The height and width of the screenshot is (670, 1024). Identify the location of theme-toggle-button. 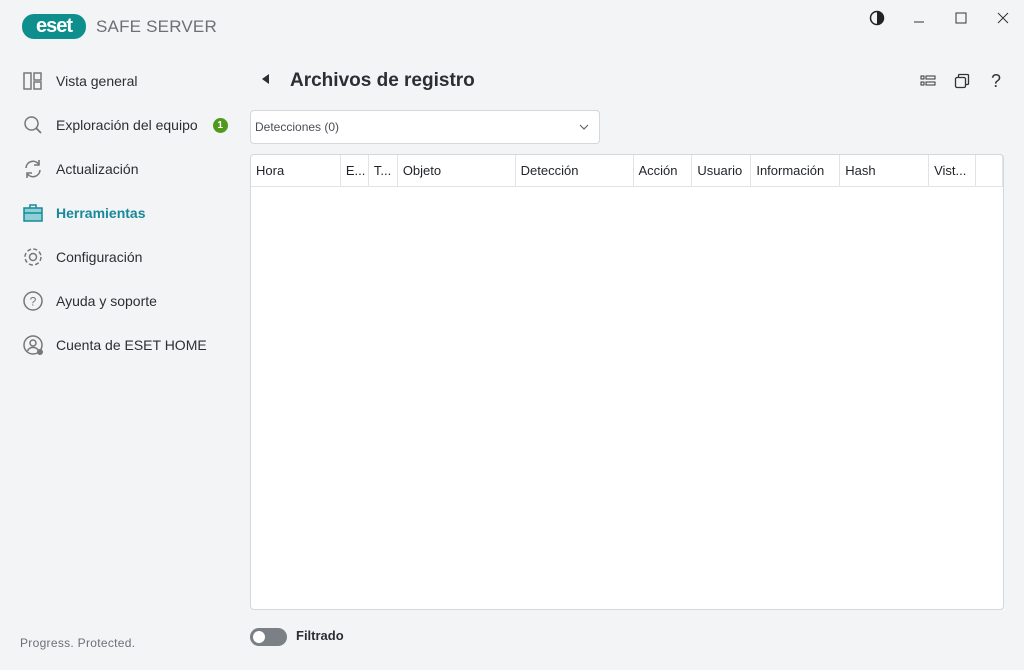
(877, 18).